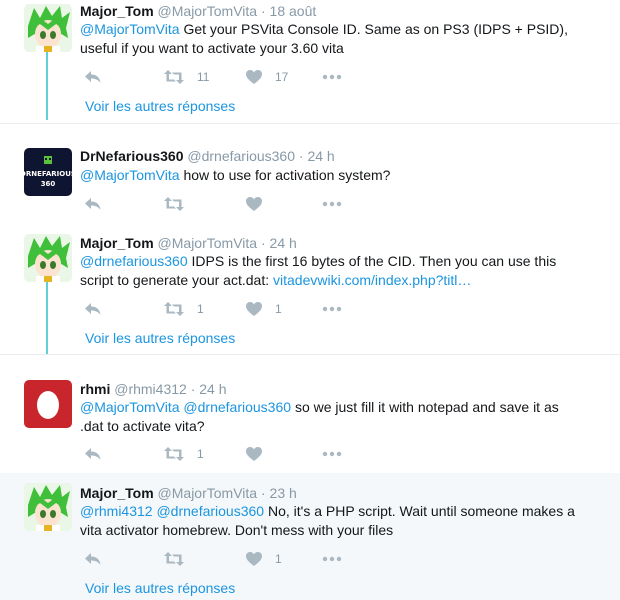  I want to click on user-name: rhmi, so click(95, 389).